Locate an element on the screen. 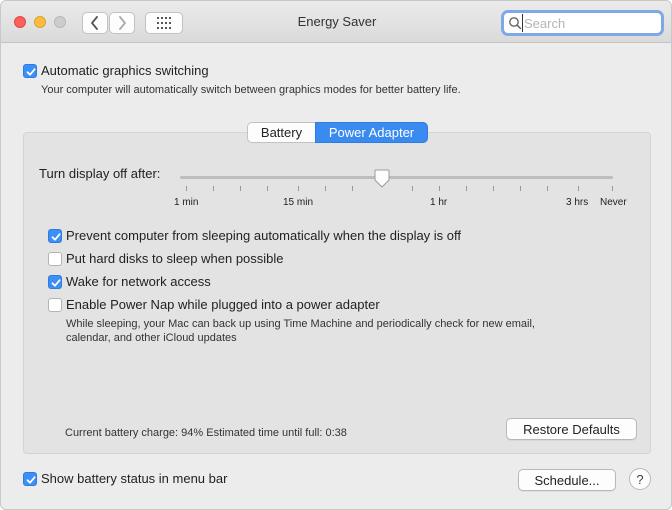 This screenshot has height=510, width=672. wake-network-checkbox is located at coordinates (55, 282).